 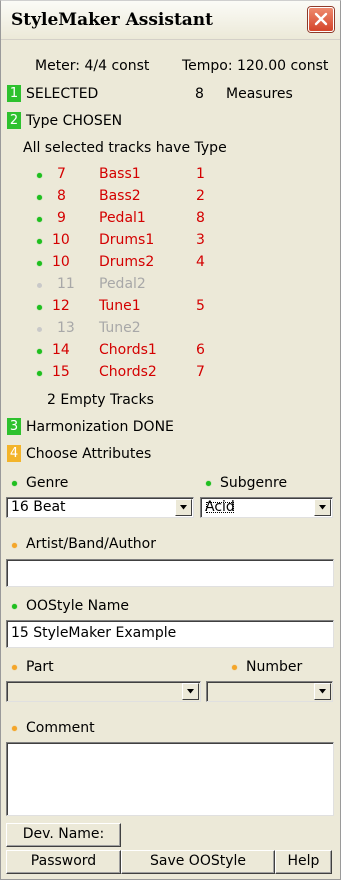 What do you see at coordinates (100, 400) in the screenshot?
I see `empty-tracks-note: 2 Empty Tracks` at bounding box center [100, 400].